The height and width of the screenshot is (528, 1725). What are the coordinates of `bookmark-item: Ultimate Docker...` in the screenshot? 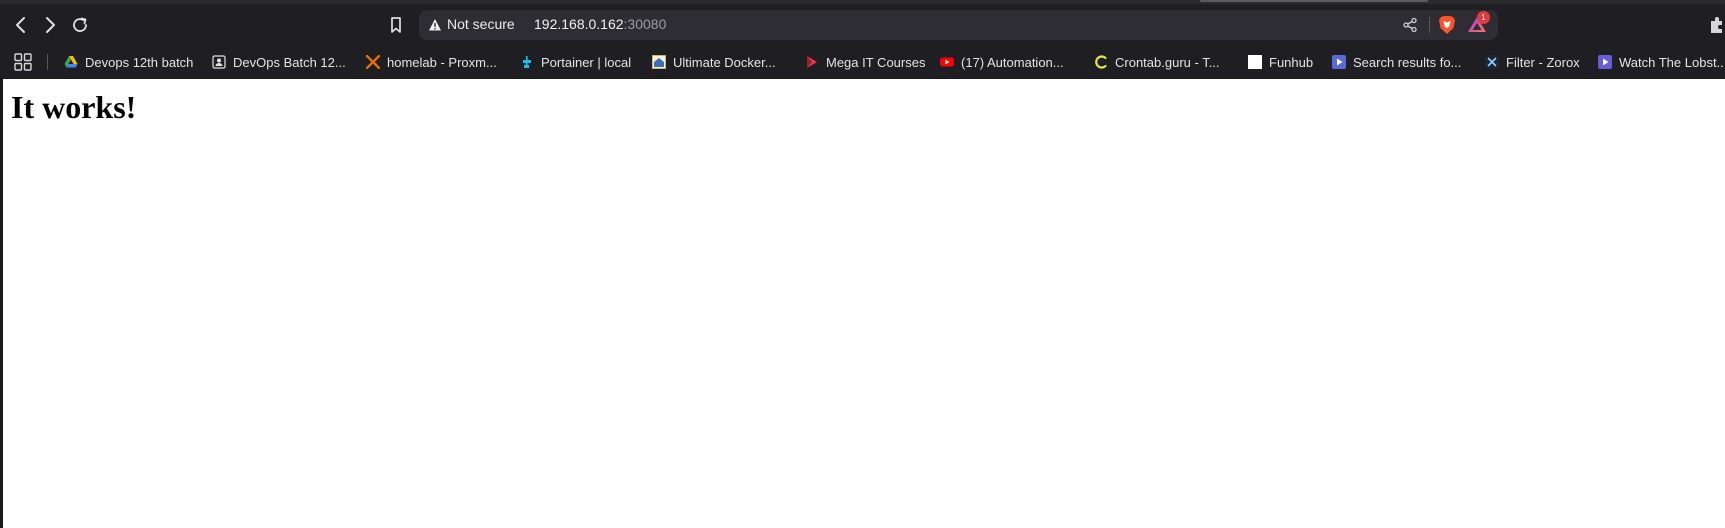 It's located at (714, 62).